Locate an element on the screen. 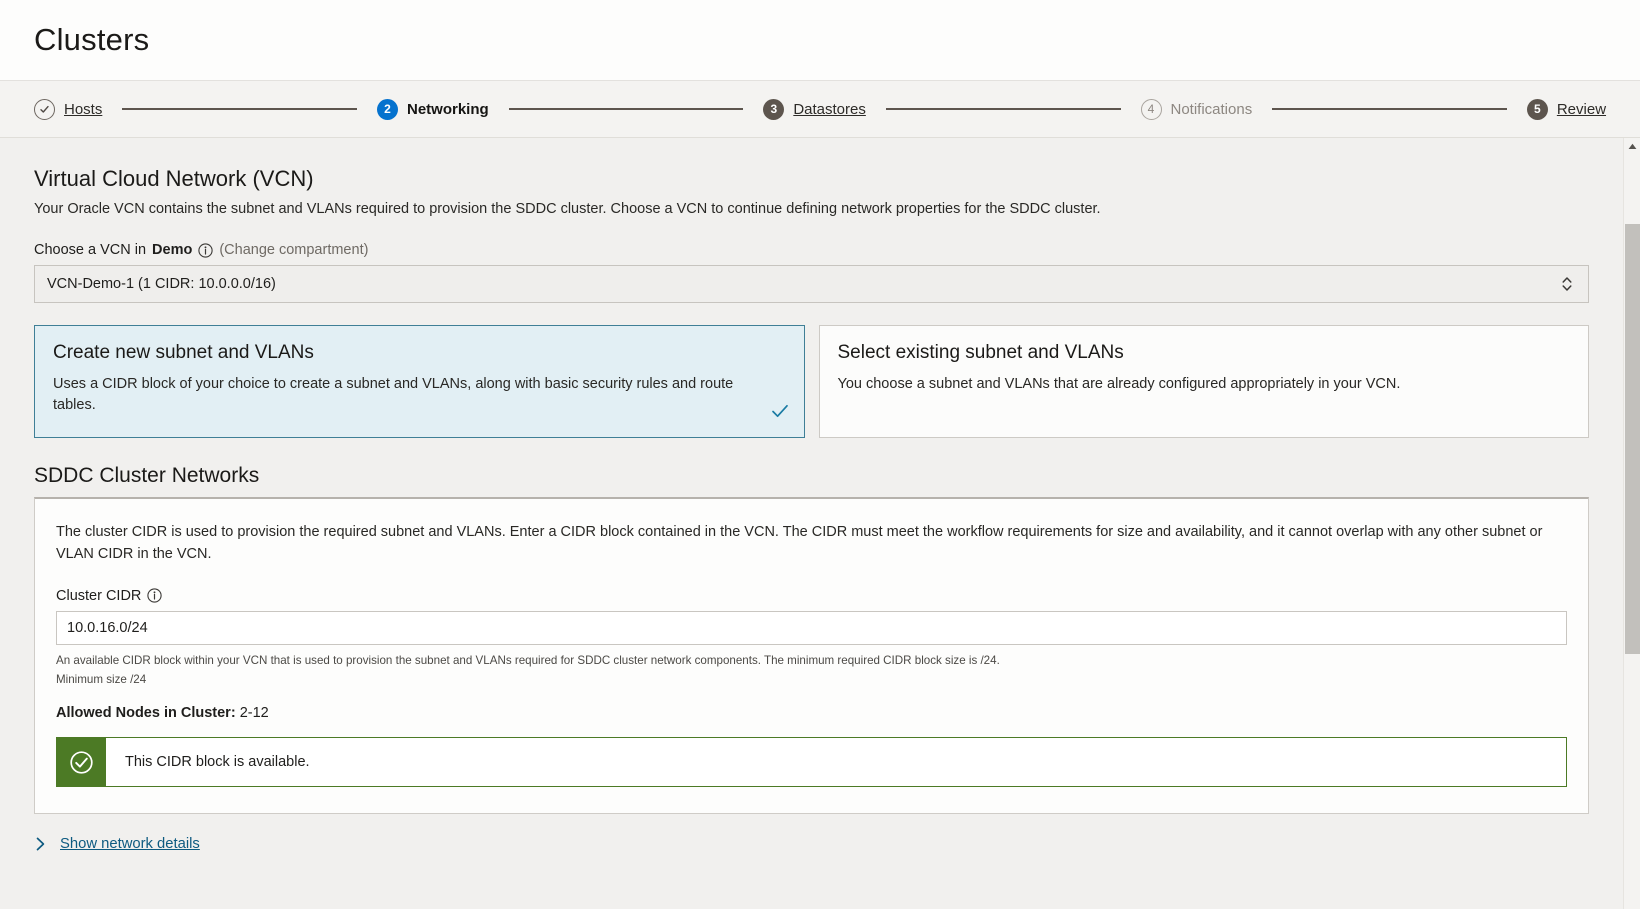  cluster-cidr-input: 10.0.16.0/24 is located at coordinates (811, 627).